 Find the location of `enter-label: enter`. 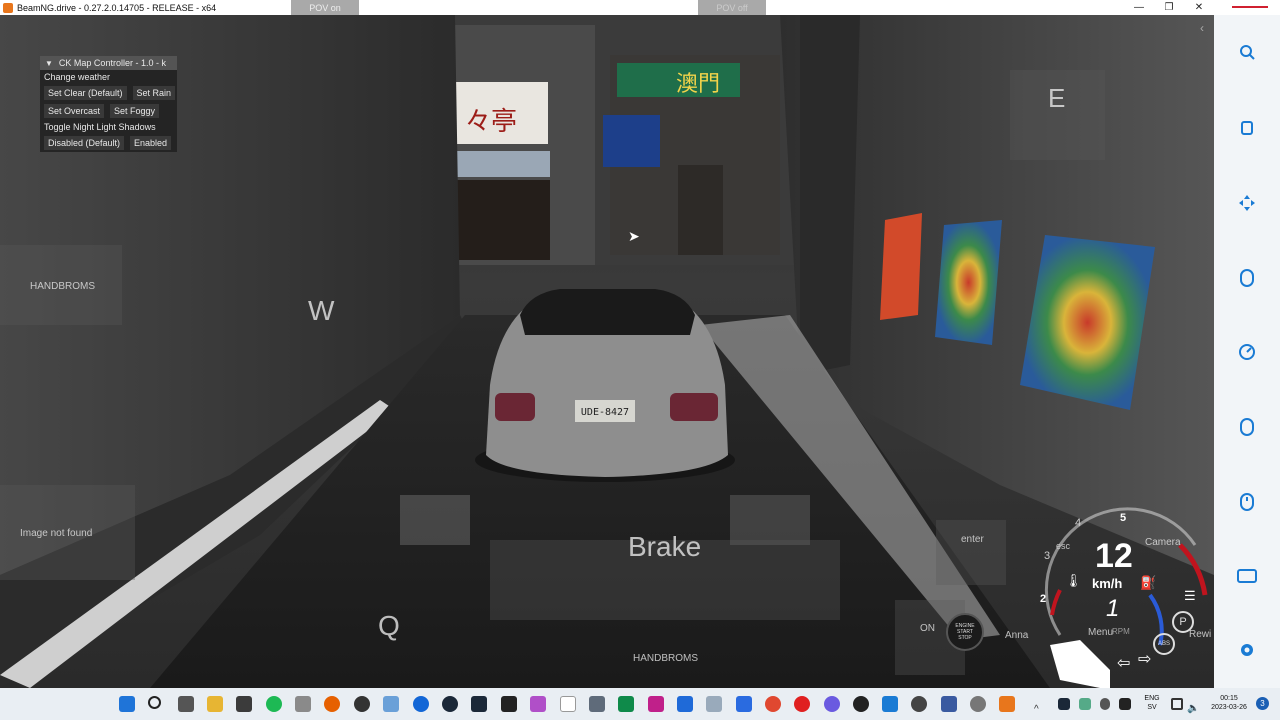

enter-label: enter is located at coordinates (972, 539).